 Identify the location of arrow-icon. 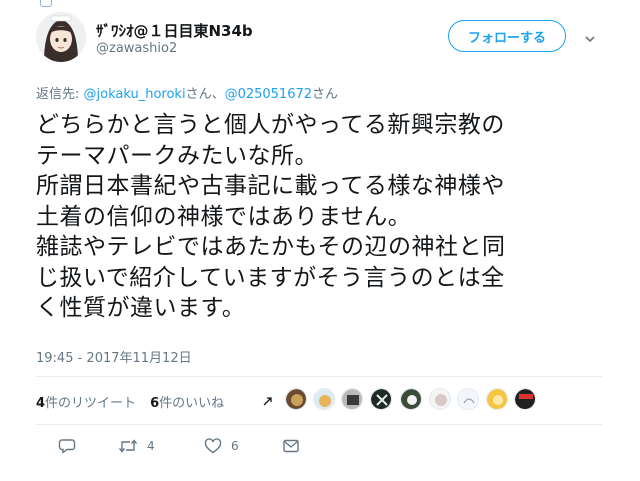
(268, 400).